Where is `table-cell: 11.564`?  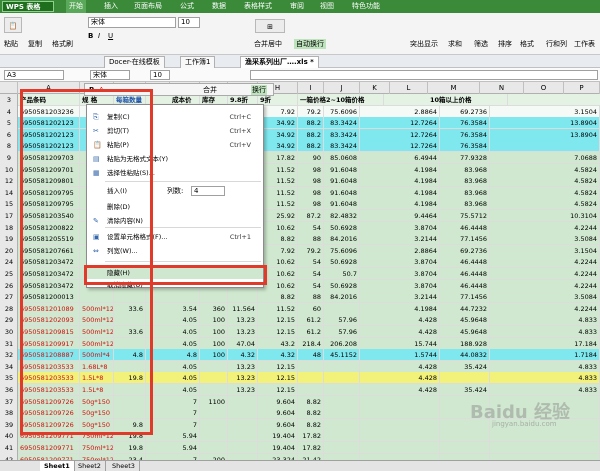
table-cell: 11.564 is located at coordinates (243, 308).